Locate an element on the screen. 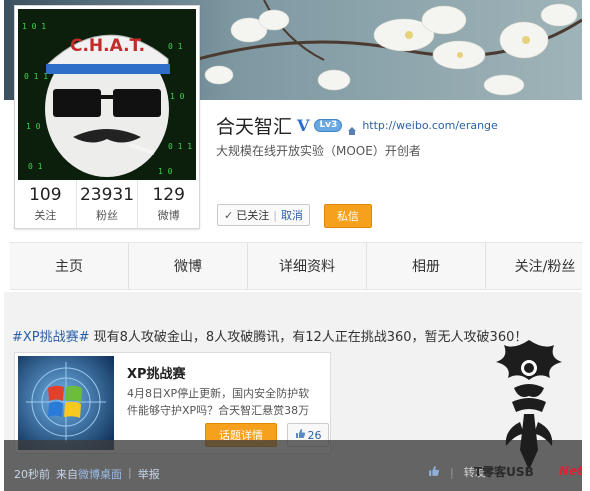 This screenshot has width=590, height=491. following-label: 关注 is located at coordinates (45, 215).